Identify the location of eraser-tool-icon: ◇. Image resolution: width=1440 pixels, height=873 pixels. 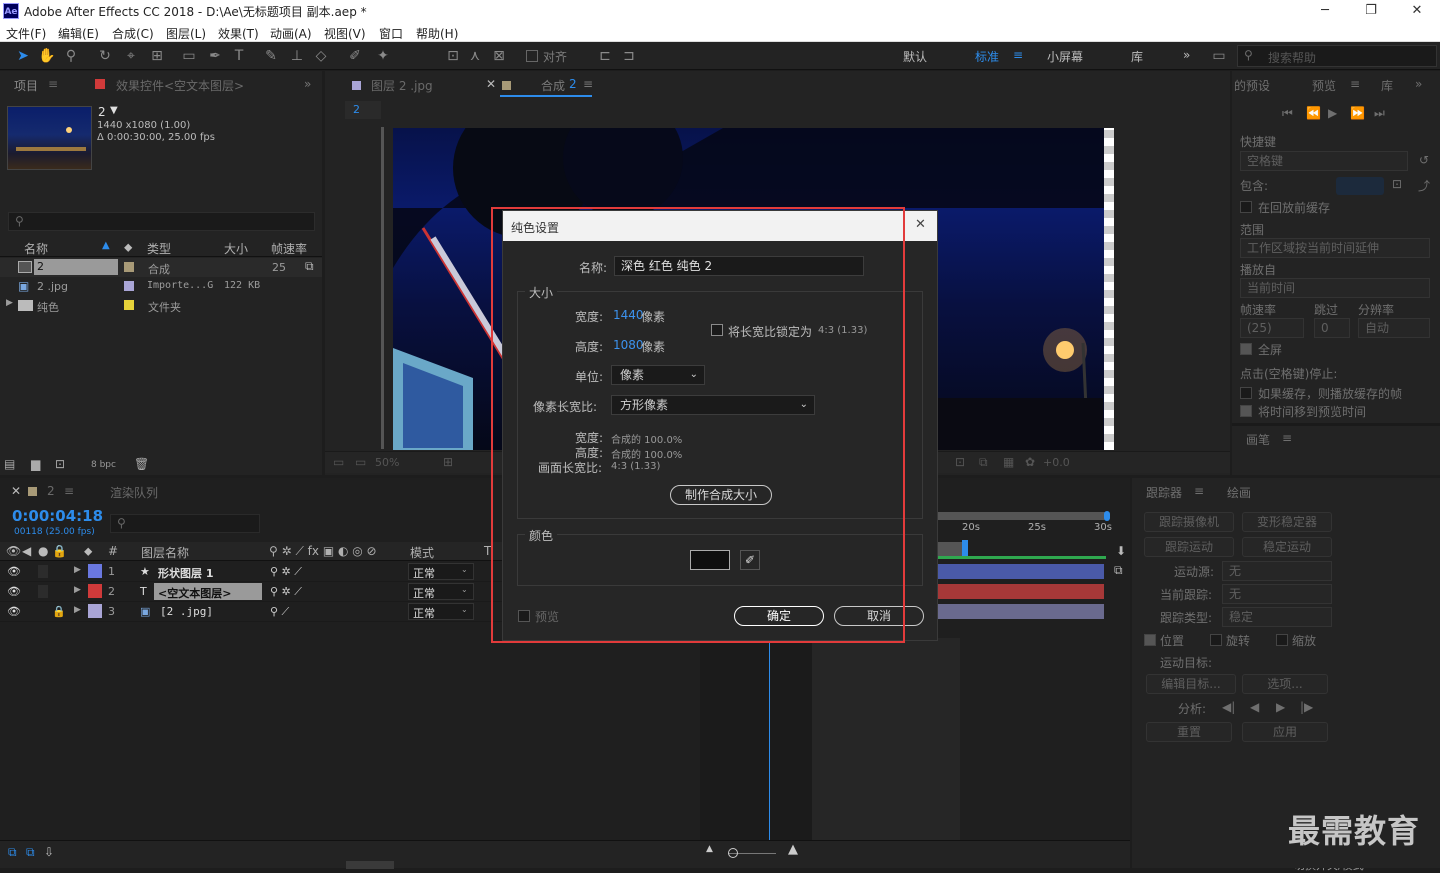
(321, 56).